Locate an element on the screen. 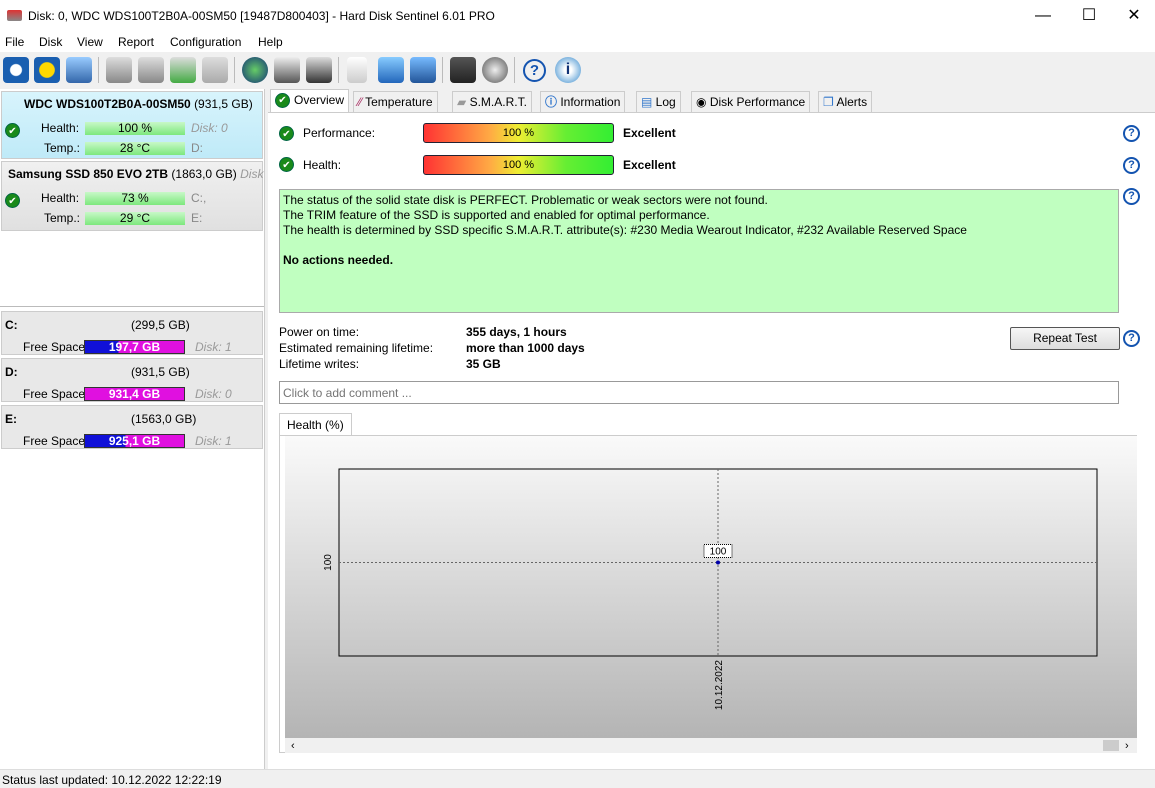  tab-smart: ▰ S.M.A.R.T. is located at coordinates (492, 102).